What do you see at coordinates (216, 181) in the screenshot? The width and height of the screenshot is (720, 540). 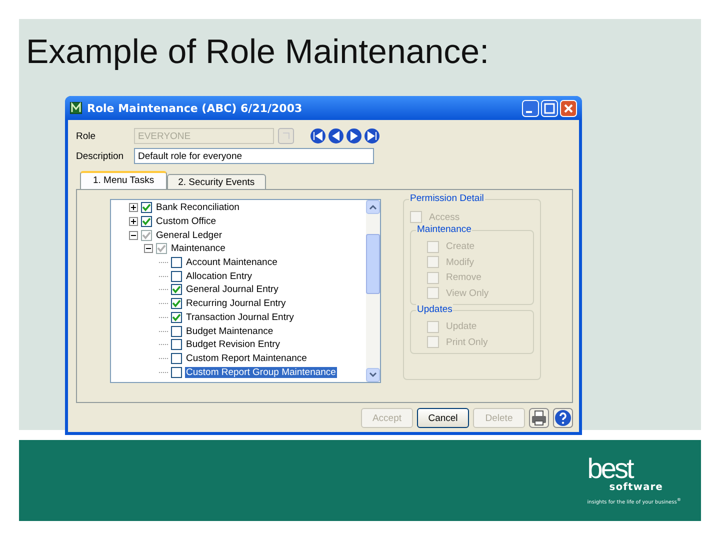 I see `tab: 2. Security Events` at bounding box center [216, 181].